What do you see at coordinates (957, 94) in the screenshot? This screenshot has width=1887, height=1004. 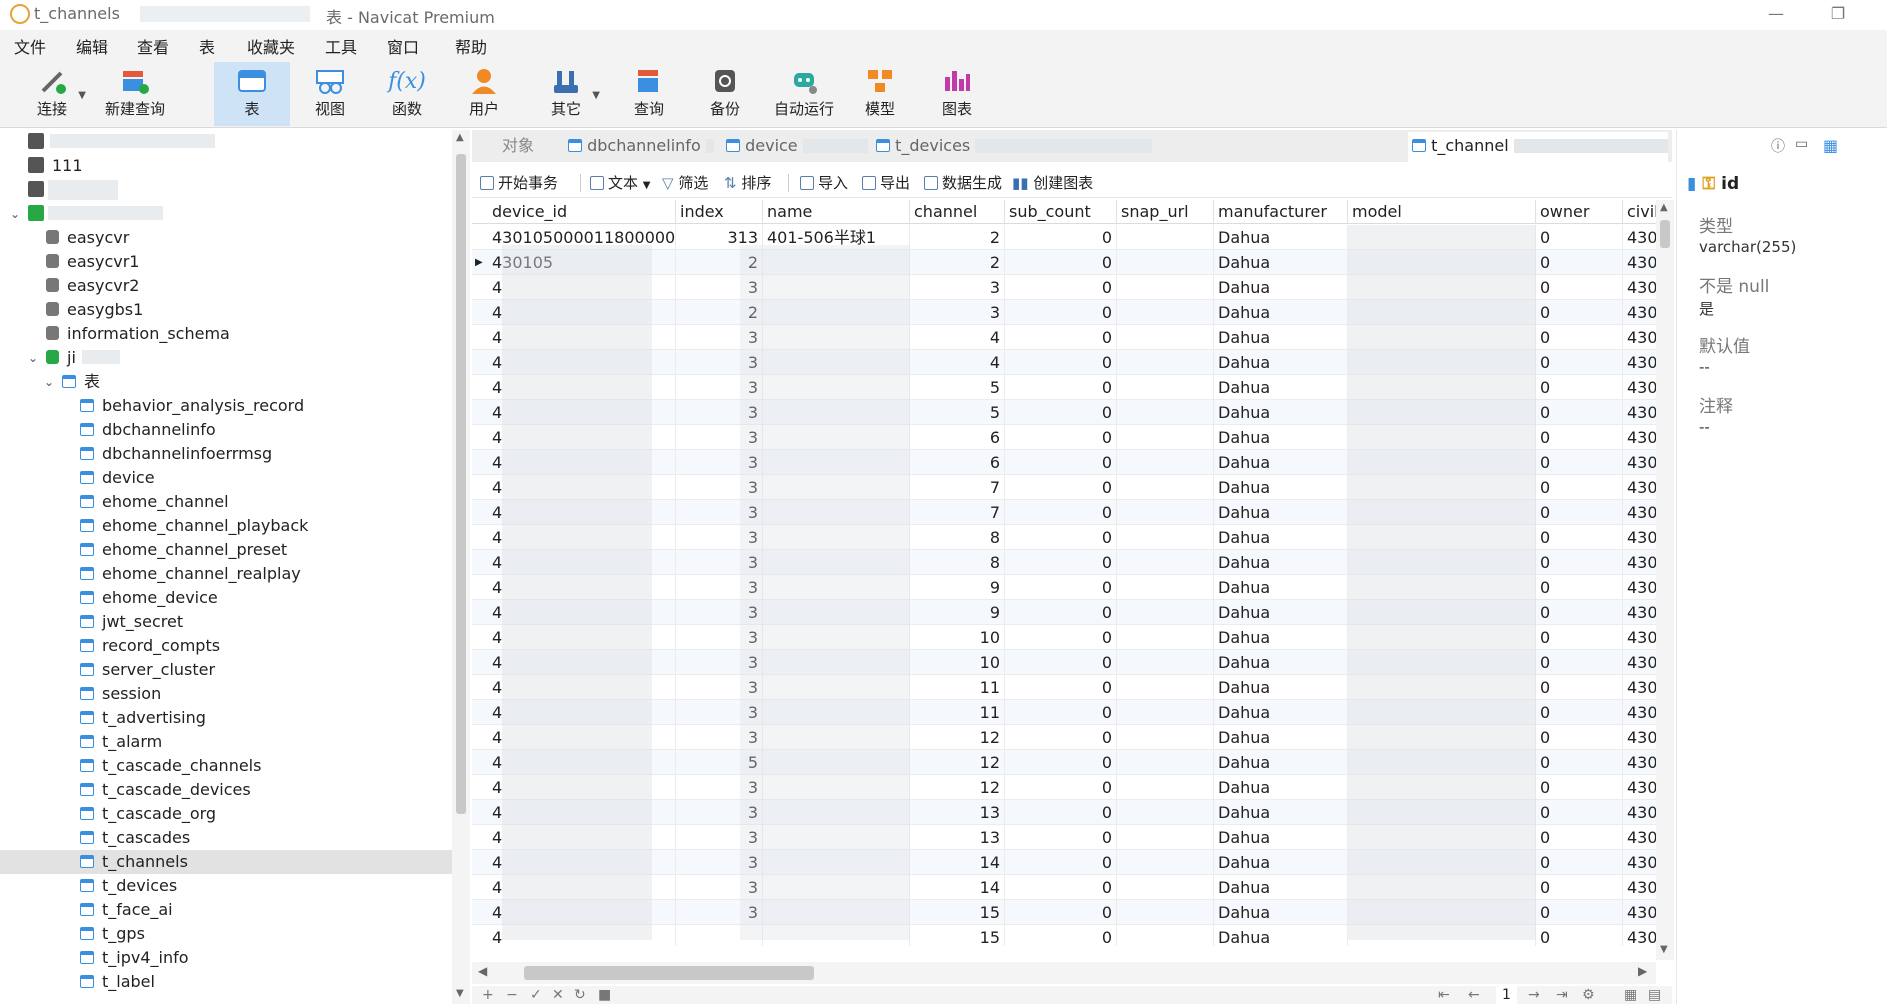 I see `chart-button: 图表` at bounding box center [957, 94].